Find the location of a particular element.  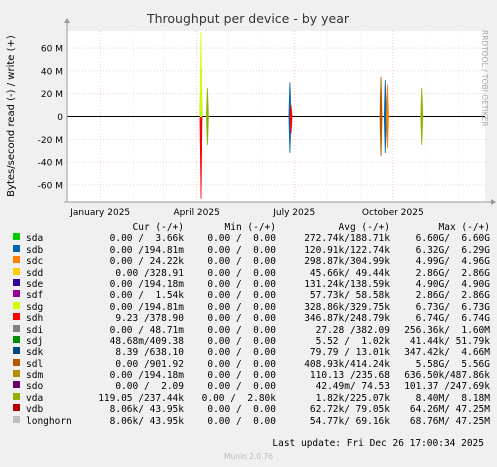

y-axis-label: Bytes/second read (-) / write (+) is located at coordinates (11, 116).